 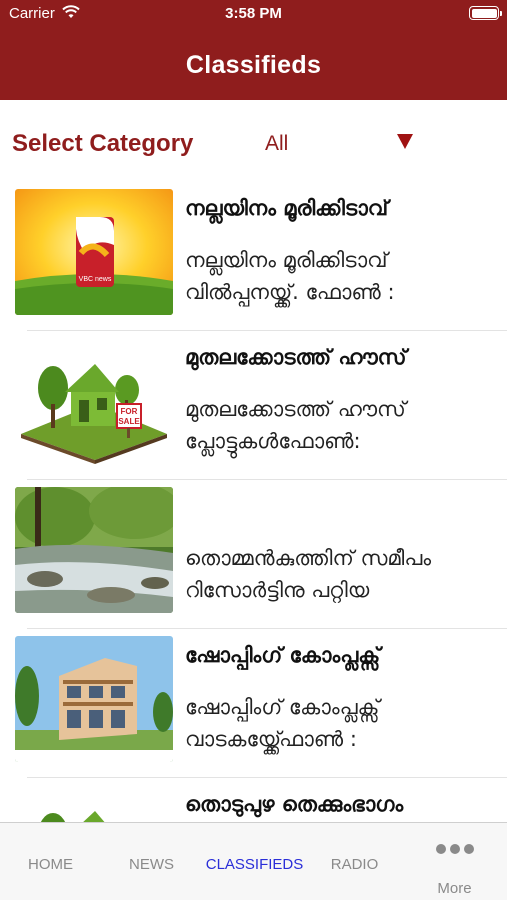 What do you see at coordinates (94, 550) in the screenshot?
I see `river-forest-image` at bounding box center [94, 550].